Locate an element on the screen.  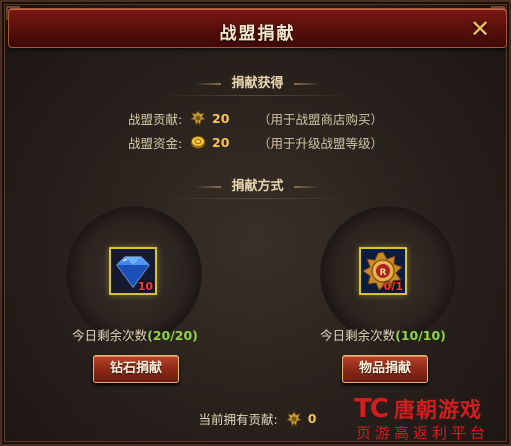
close-button: ✕ is located at coordinates (480, 29).